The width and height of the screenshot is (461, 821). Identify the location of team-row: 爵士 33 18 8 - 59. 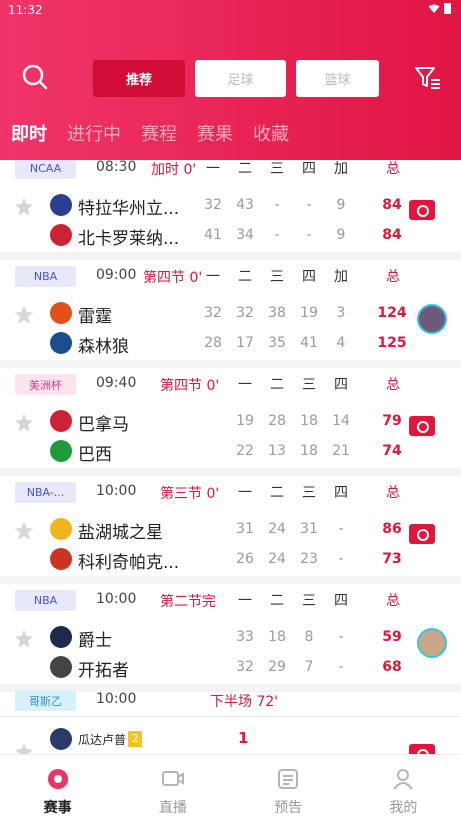
(230, 637).